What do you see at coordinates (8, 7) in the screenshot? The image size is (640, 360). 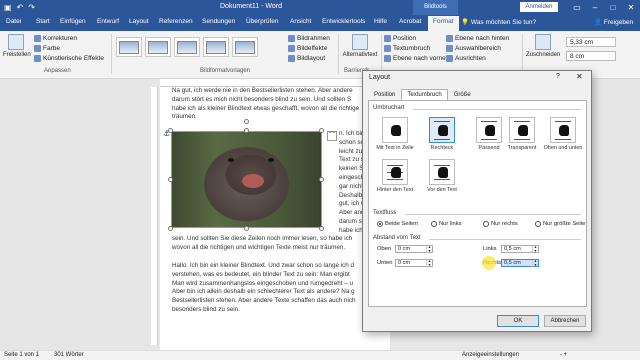 I see `save-icon: ▣` at bounding box center [8, 7].